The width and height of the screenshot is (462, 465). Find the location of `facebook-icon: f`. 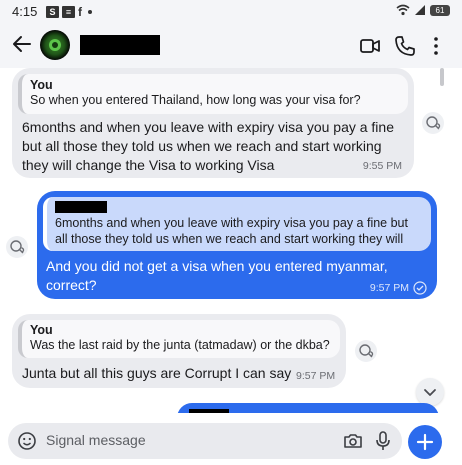

facebook-icon: f is located at coordinates (80, 12).